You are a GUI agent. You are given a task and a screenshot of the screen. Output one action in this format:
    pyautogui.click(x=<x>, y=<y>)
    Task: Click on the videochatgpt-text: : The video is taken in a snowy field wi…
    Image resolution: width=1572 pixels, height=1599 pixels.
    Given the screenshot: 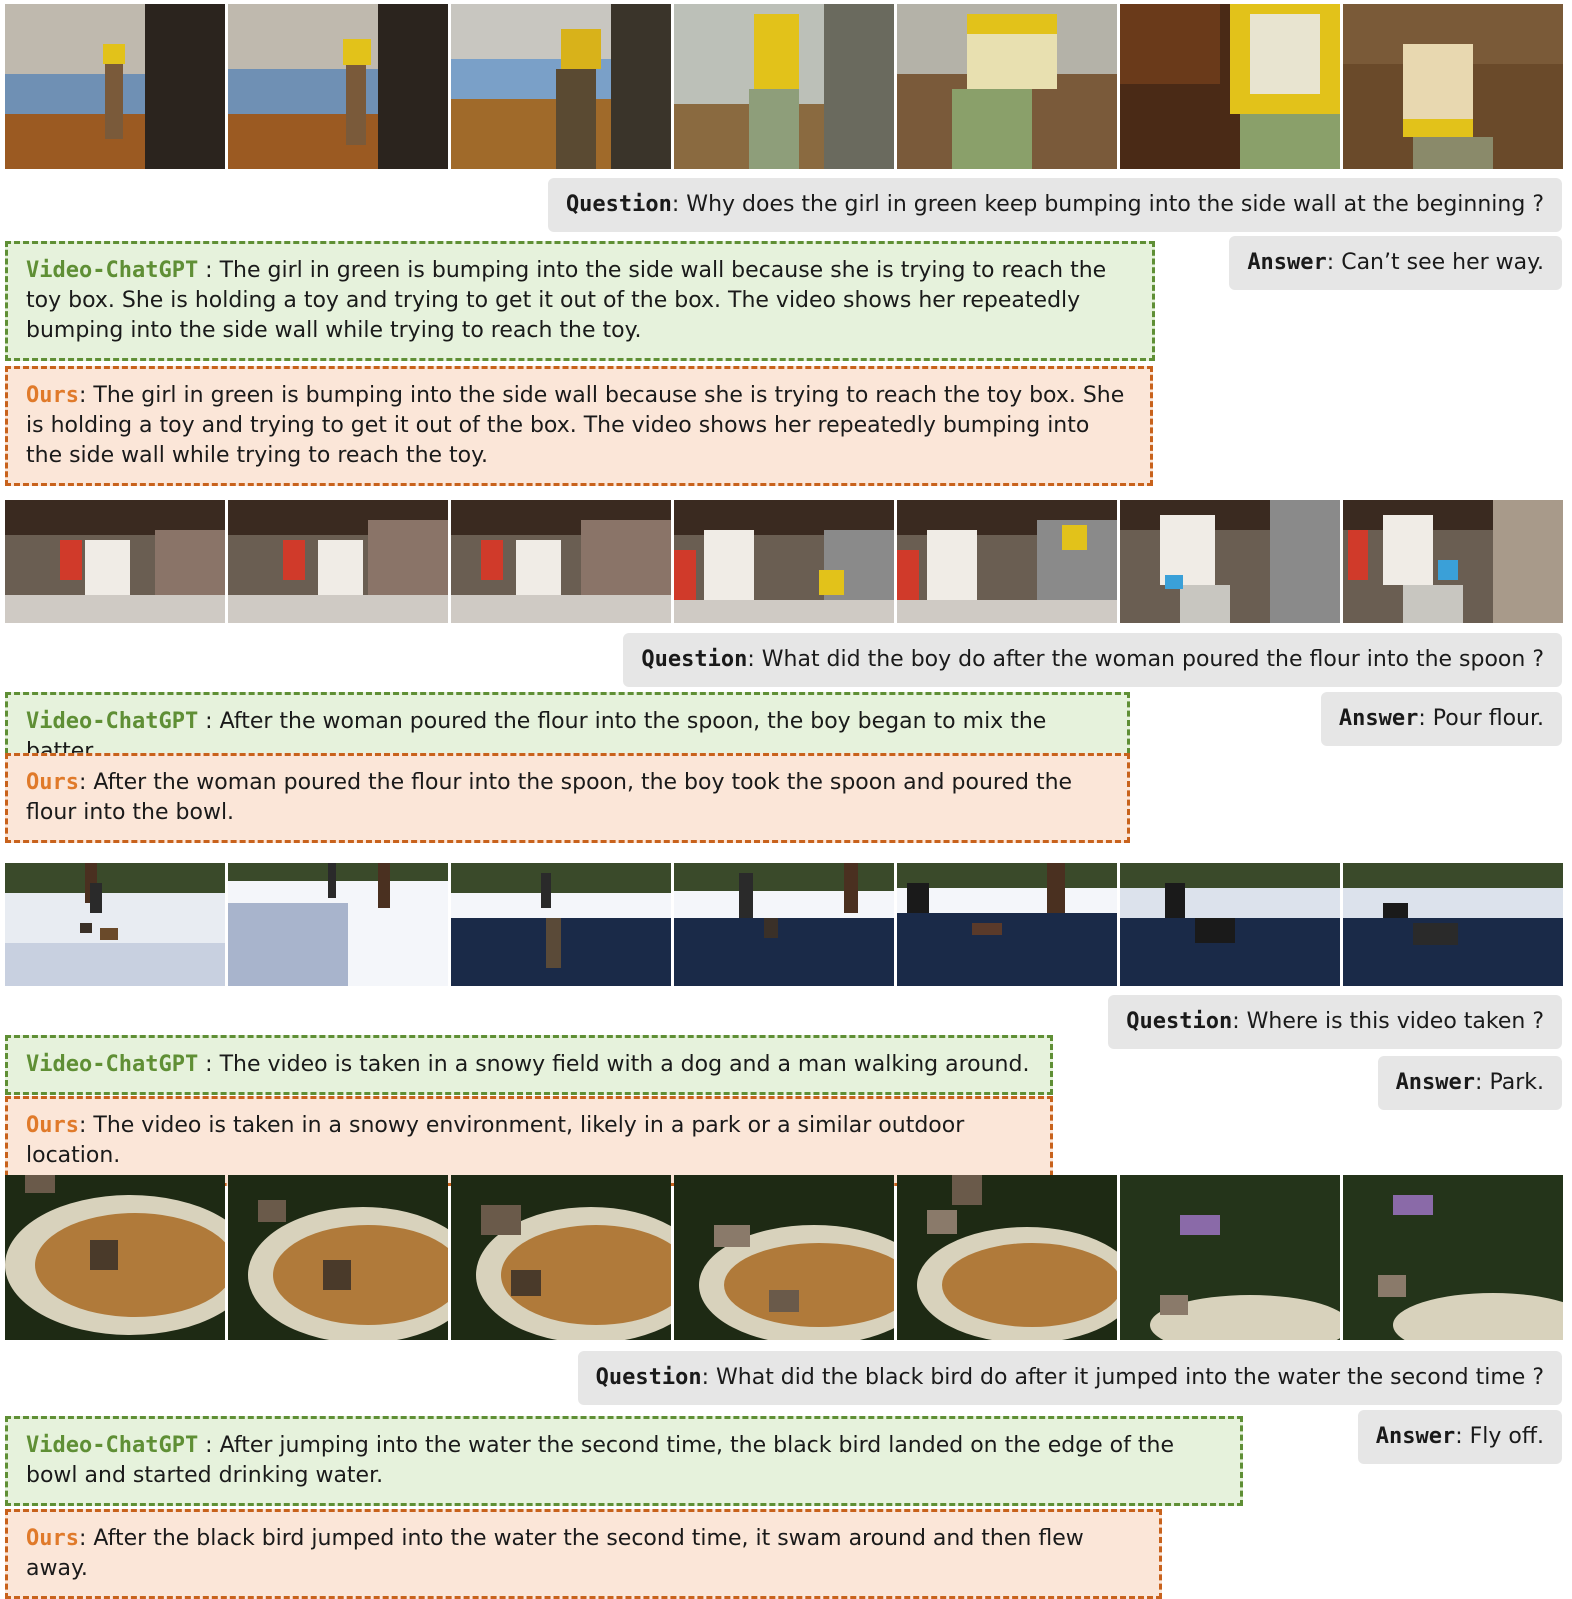 What is the action you would take?
    pyautogui.click(x=614, y=1064)
    